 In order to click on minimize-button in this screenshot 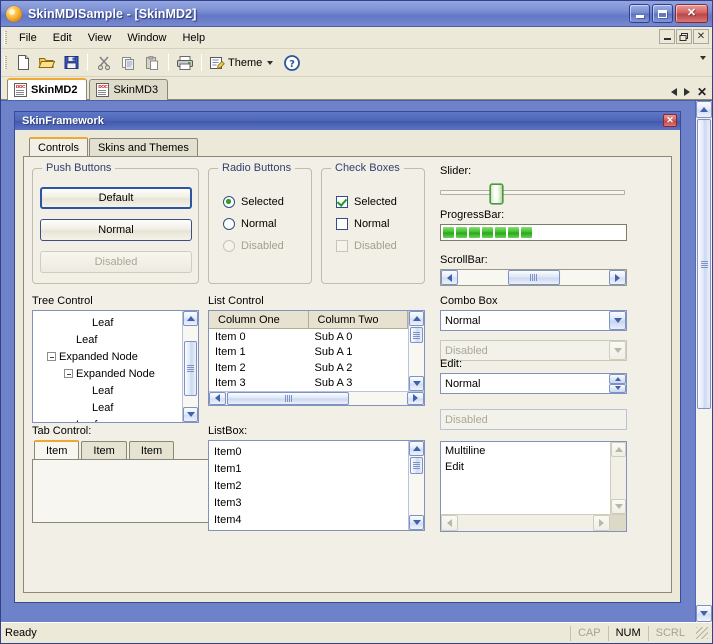, I will do `click(639, 13)`.